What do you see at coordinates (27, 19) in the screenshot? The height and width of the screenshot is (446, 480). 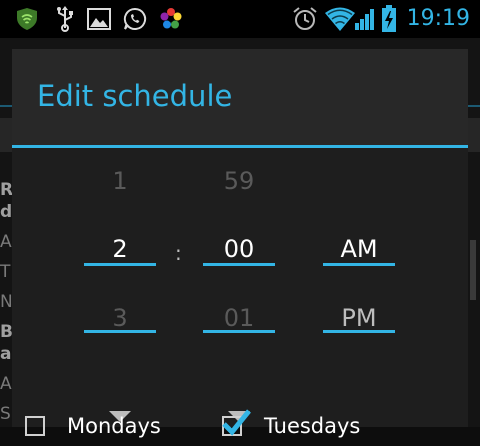 I see `shield-icon` at bounding box center [27, 19].